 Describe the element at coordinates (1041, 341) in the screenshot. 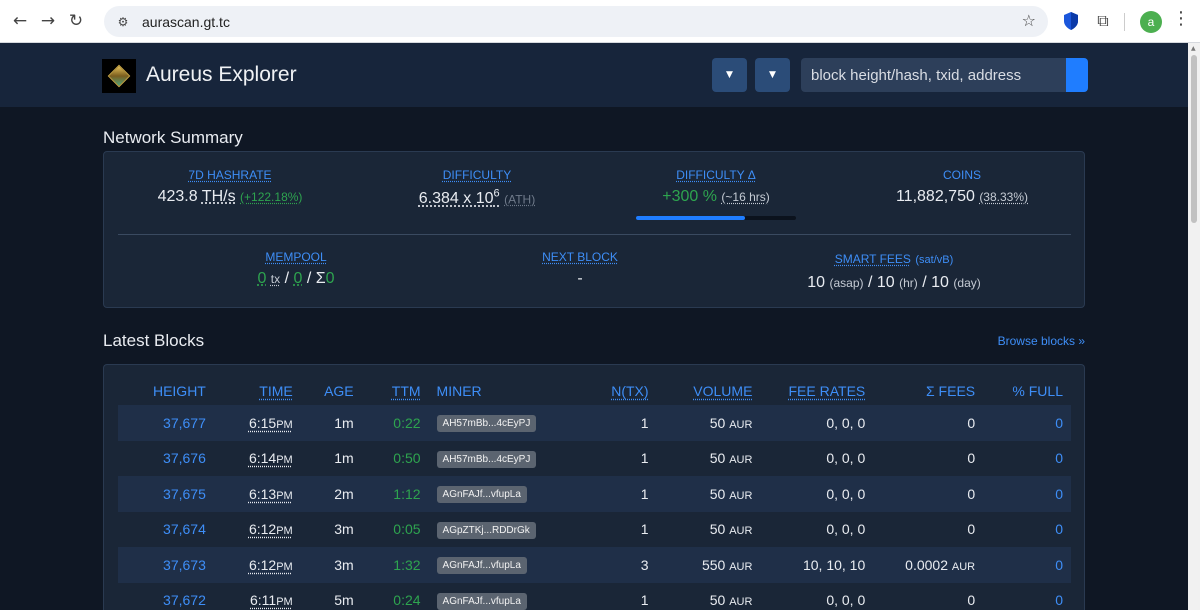

I see `browse-blocks-link: Browse blocks »` at that location.